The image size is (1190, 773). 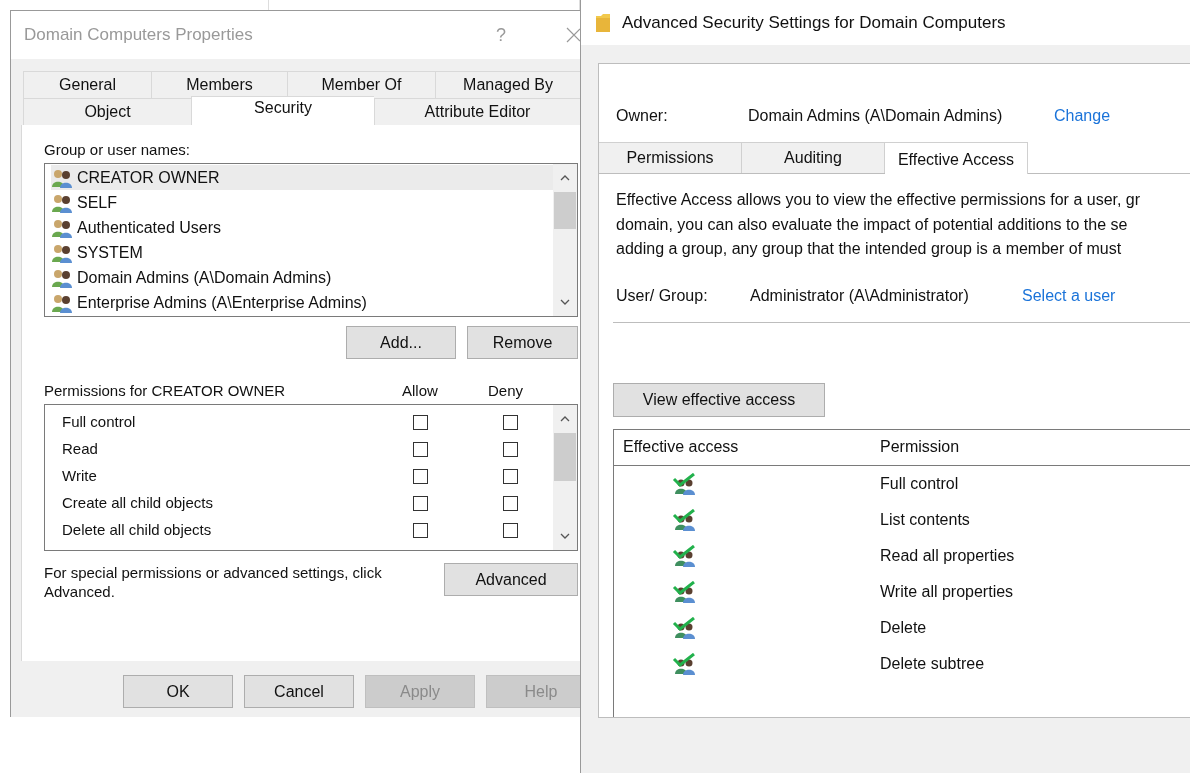 What do you see at coordinates (361, 84) in the screenshot?
I see `tab: Member Of` at bounding box center [361, 84].